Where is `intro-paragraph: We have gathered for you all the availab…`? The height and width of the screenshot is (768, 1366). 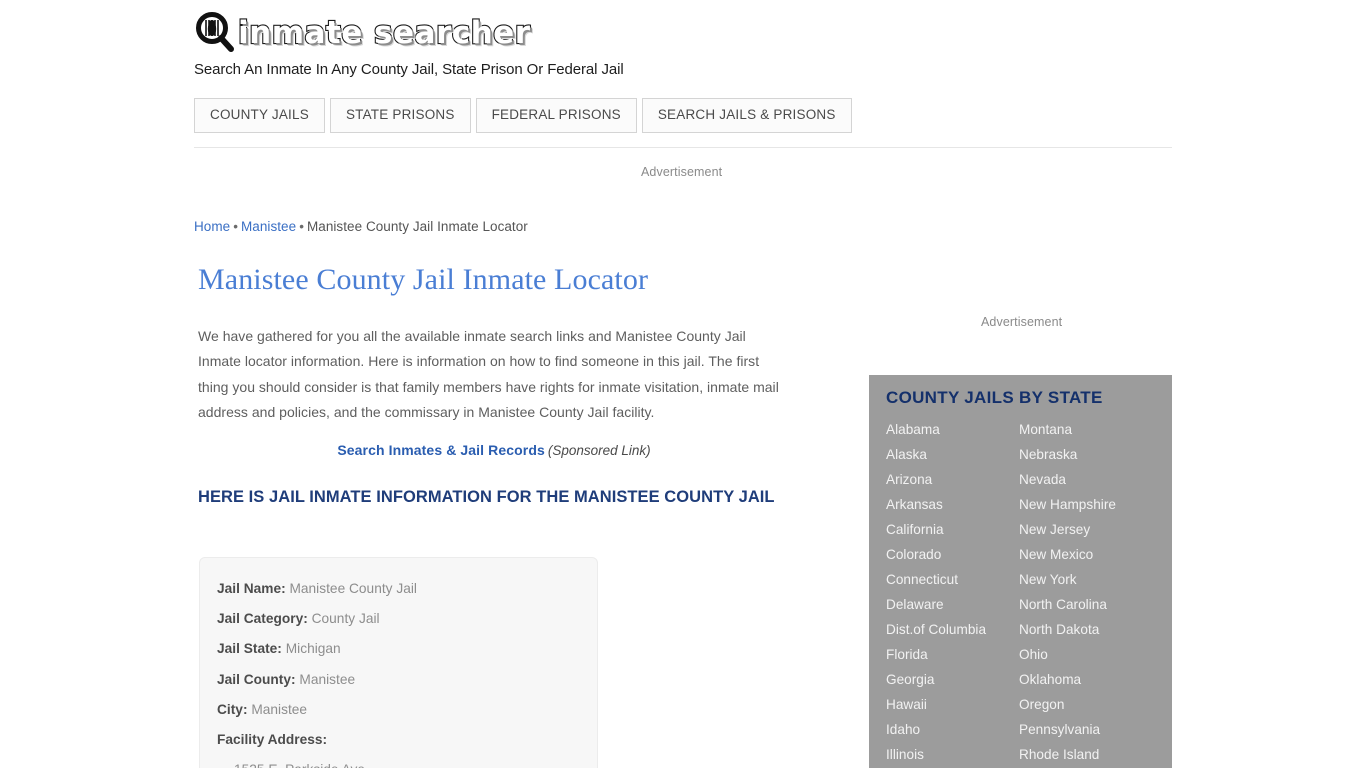 intro-paragraph: We have gathered for you all the availab… is located at coordinates (488, 374).